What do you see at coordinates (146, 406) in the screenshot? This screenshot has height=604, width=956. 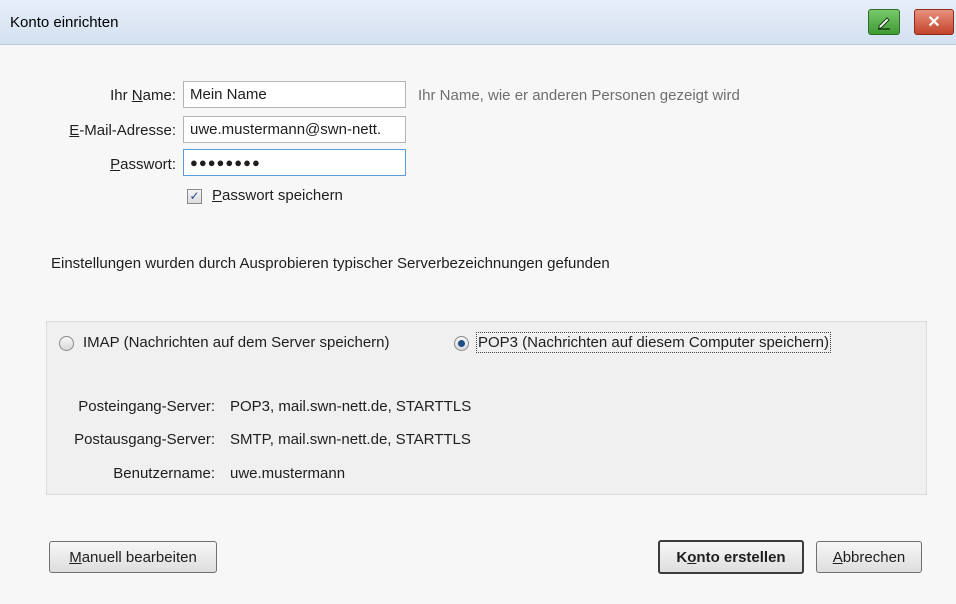 I see `incoming-server-label: Posteingang-Server:` at bounding box center [146, 406].